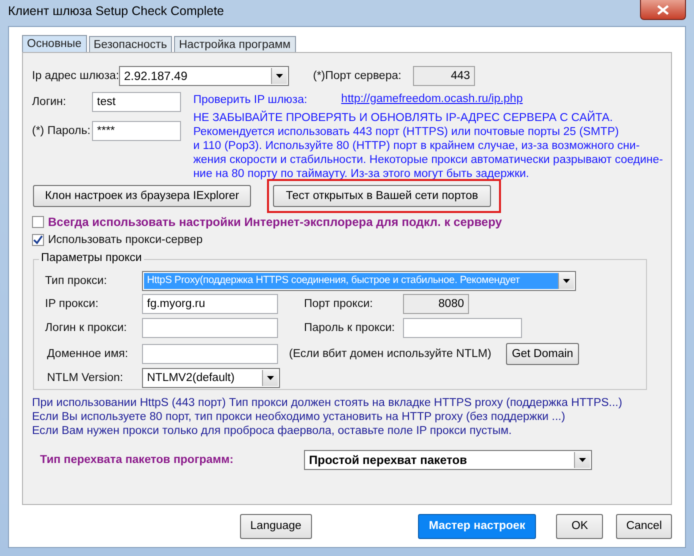 The width and height of the screenshot is (694, 556). Describe the element at coordinates (91, 258) in the screenshot. I see `group-legend: Параметры прокси` at that location.